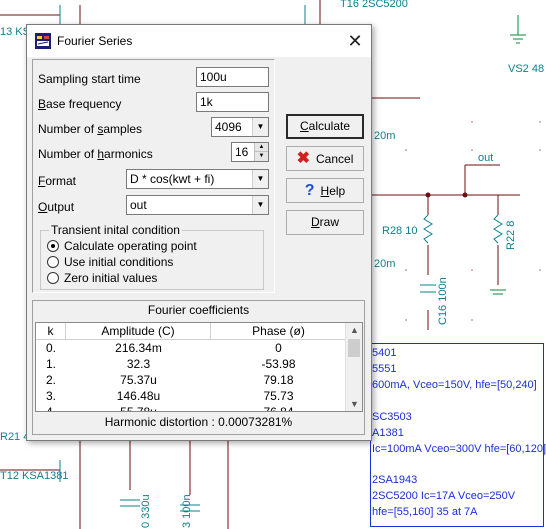 Image resolution: width=546 pixels, height=529 pixels. Describe the element at coordinates (84, 104) in the screenshot. I see `base-frequency-label-text: ase frequency` at that location.